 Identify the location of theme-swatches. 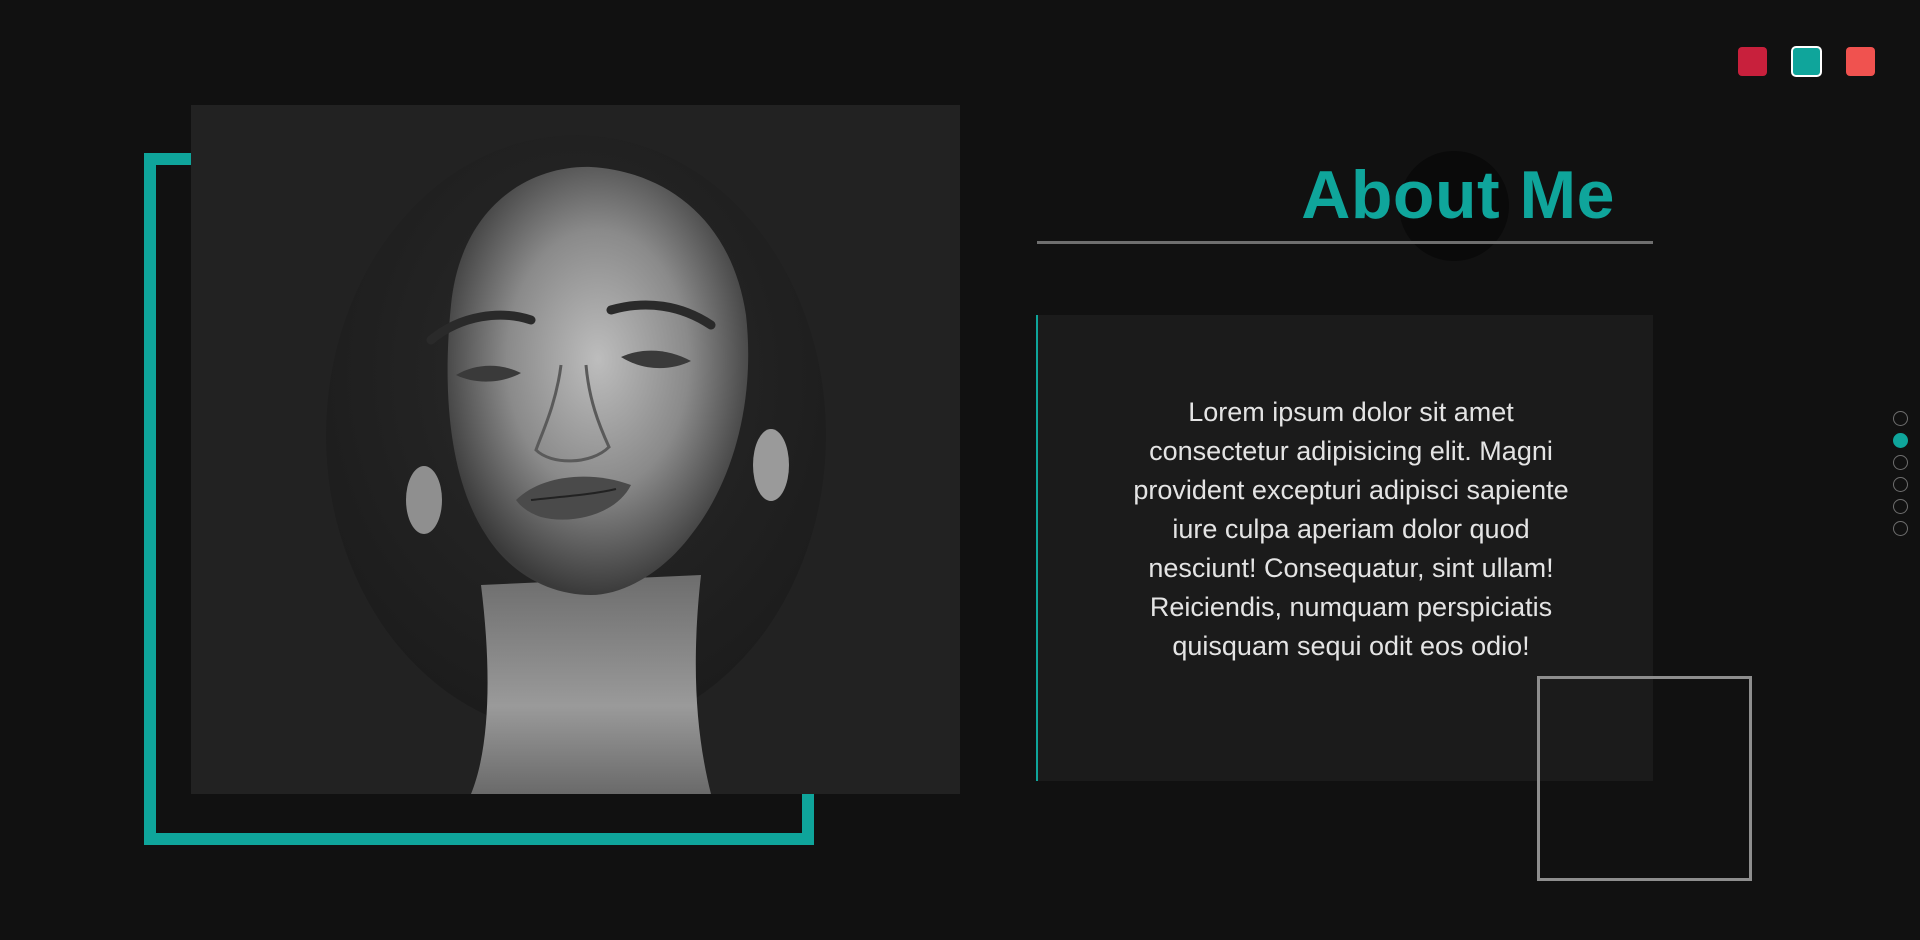
(1806, 61).